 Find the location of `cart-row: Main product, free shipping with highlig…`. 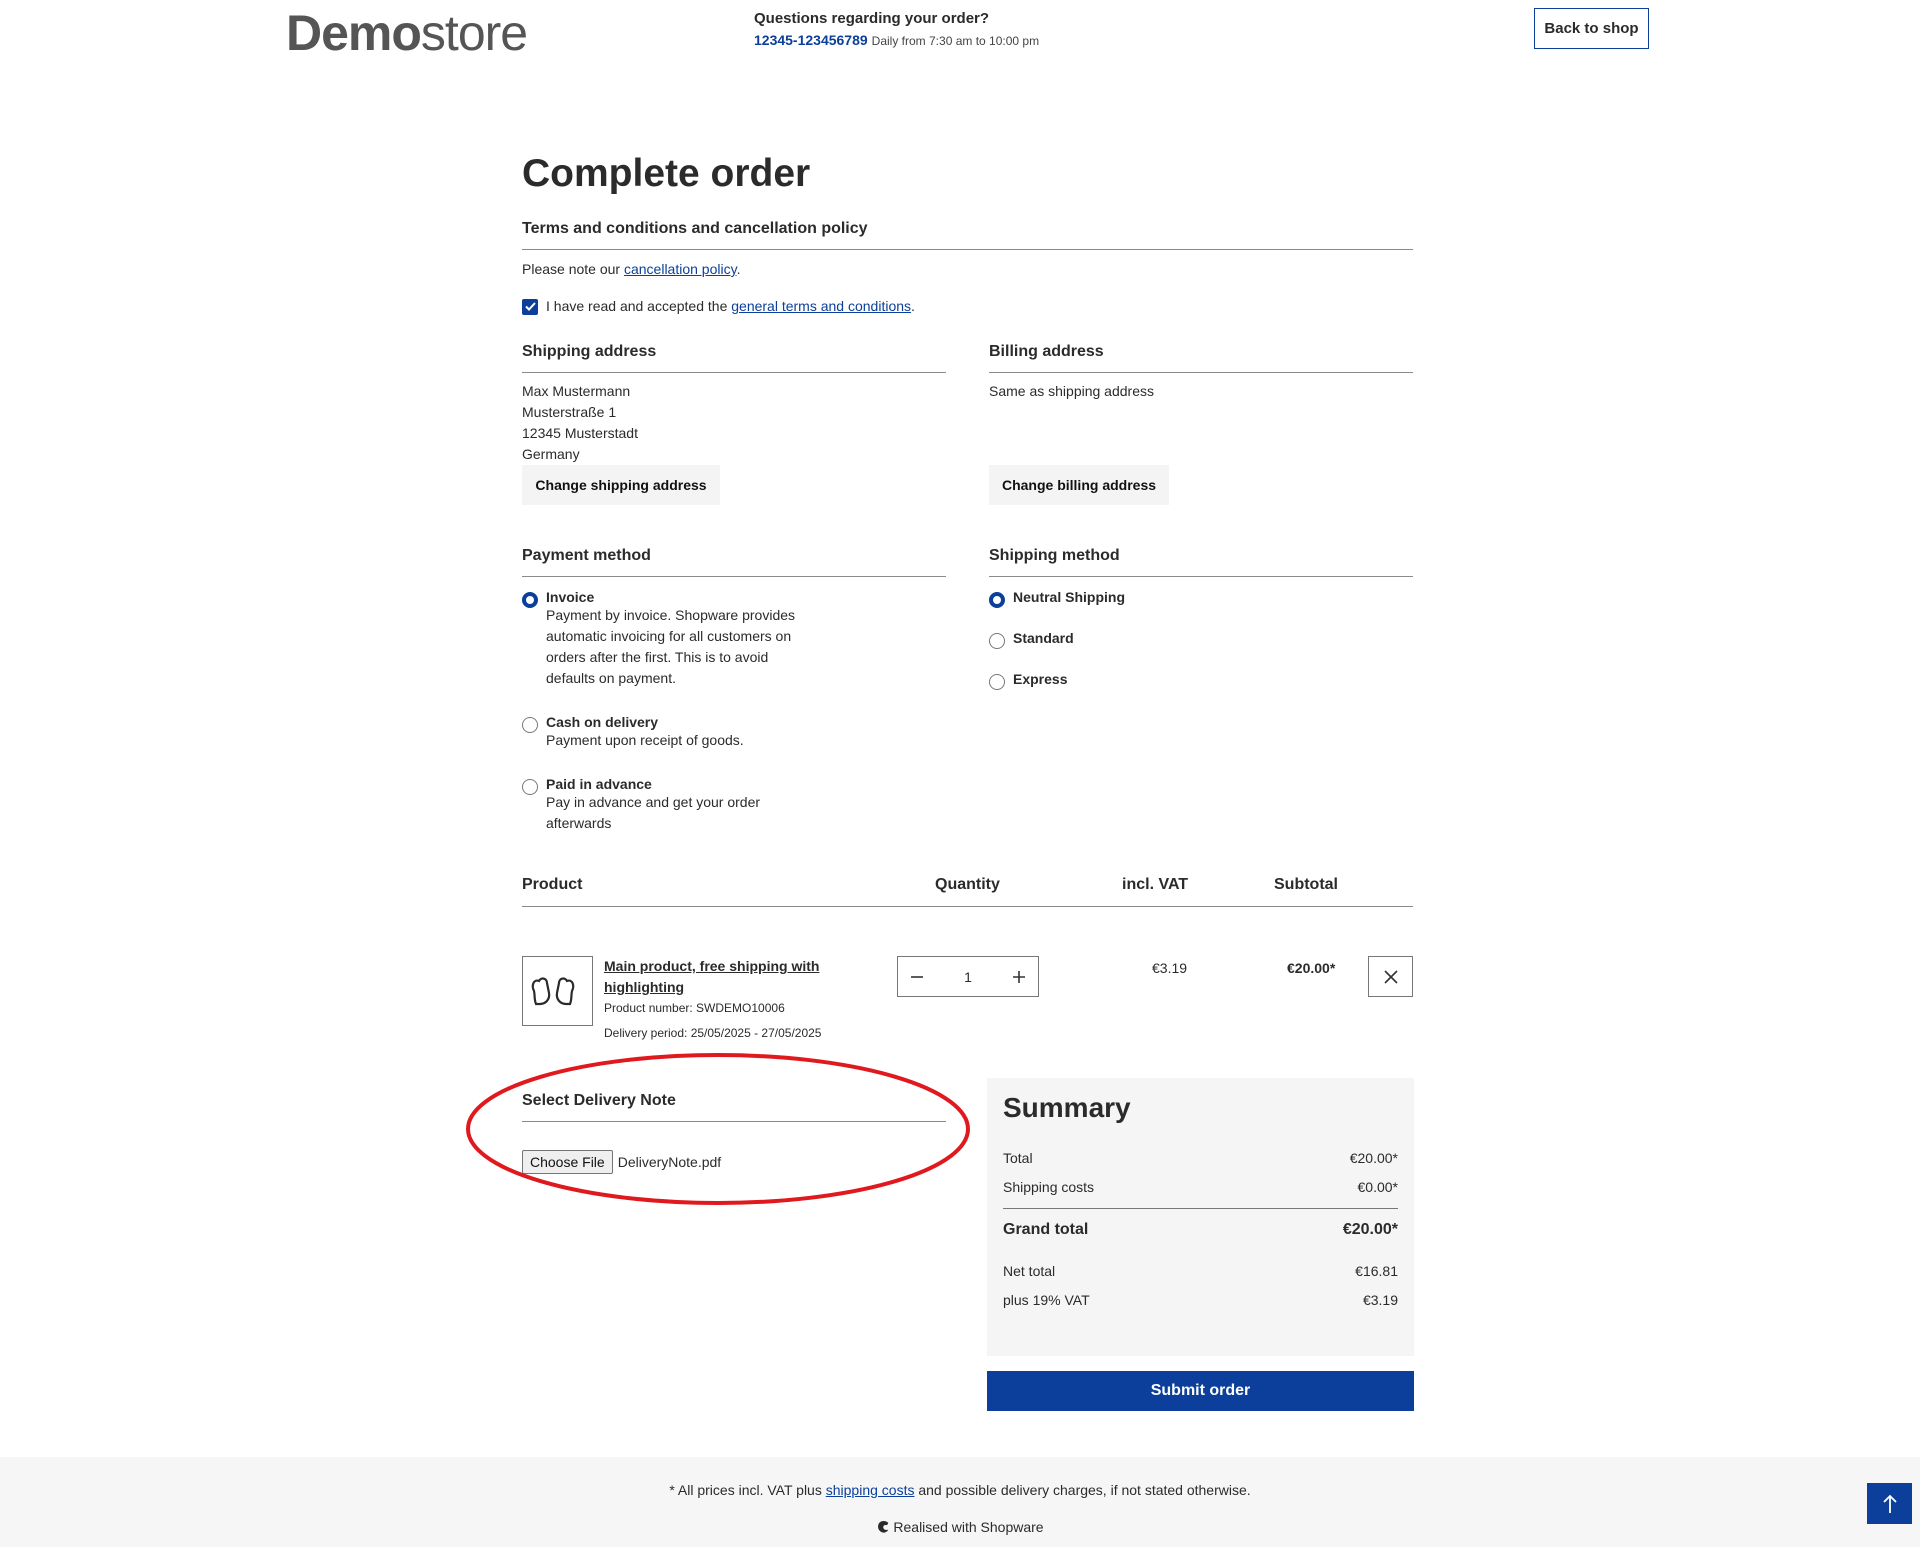

cart-row: Main product, free shipping with highlig… is located at coordinates (967, 1001).